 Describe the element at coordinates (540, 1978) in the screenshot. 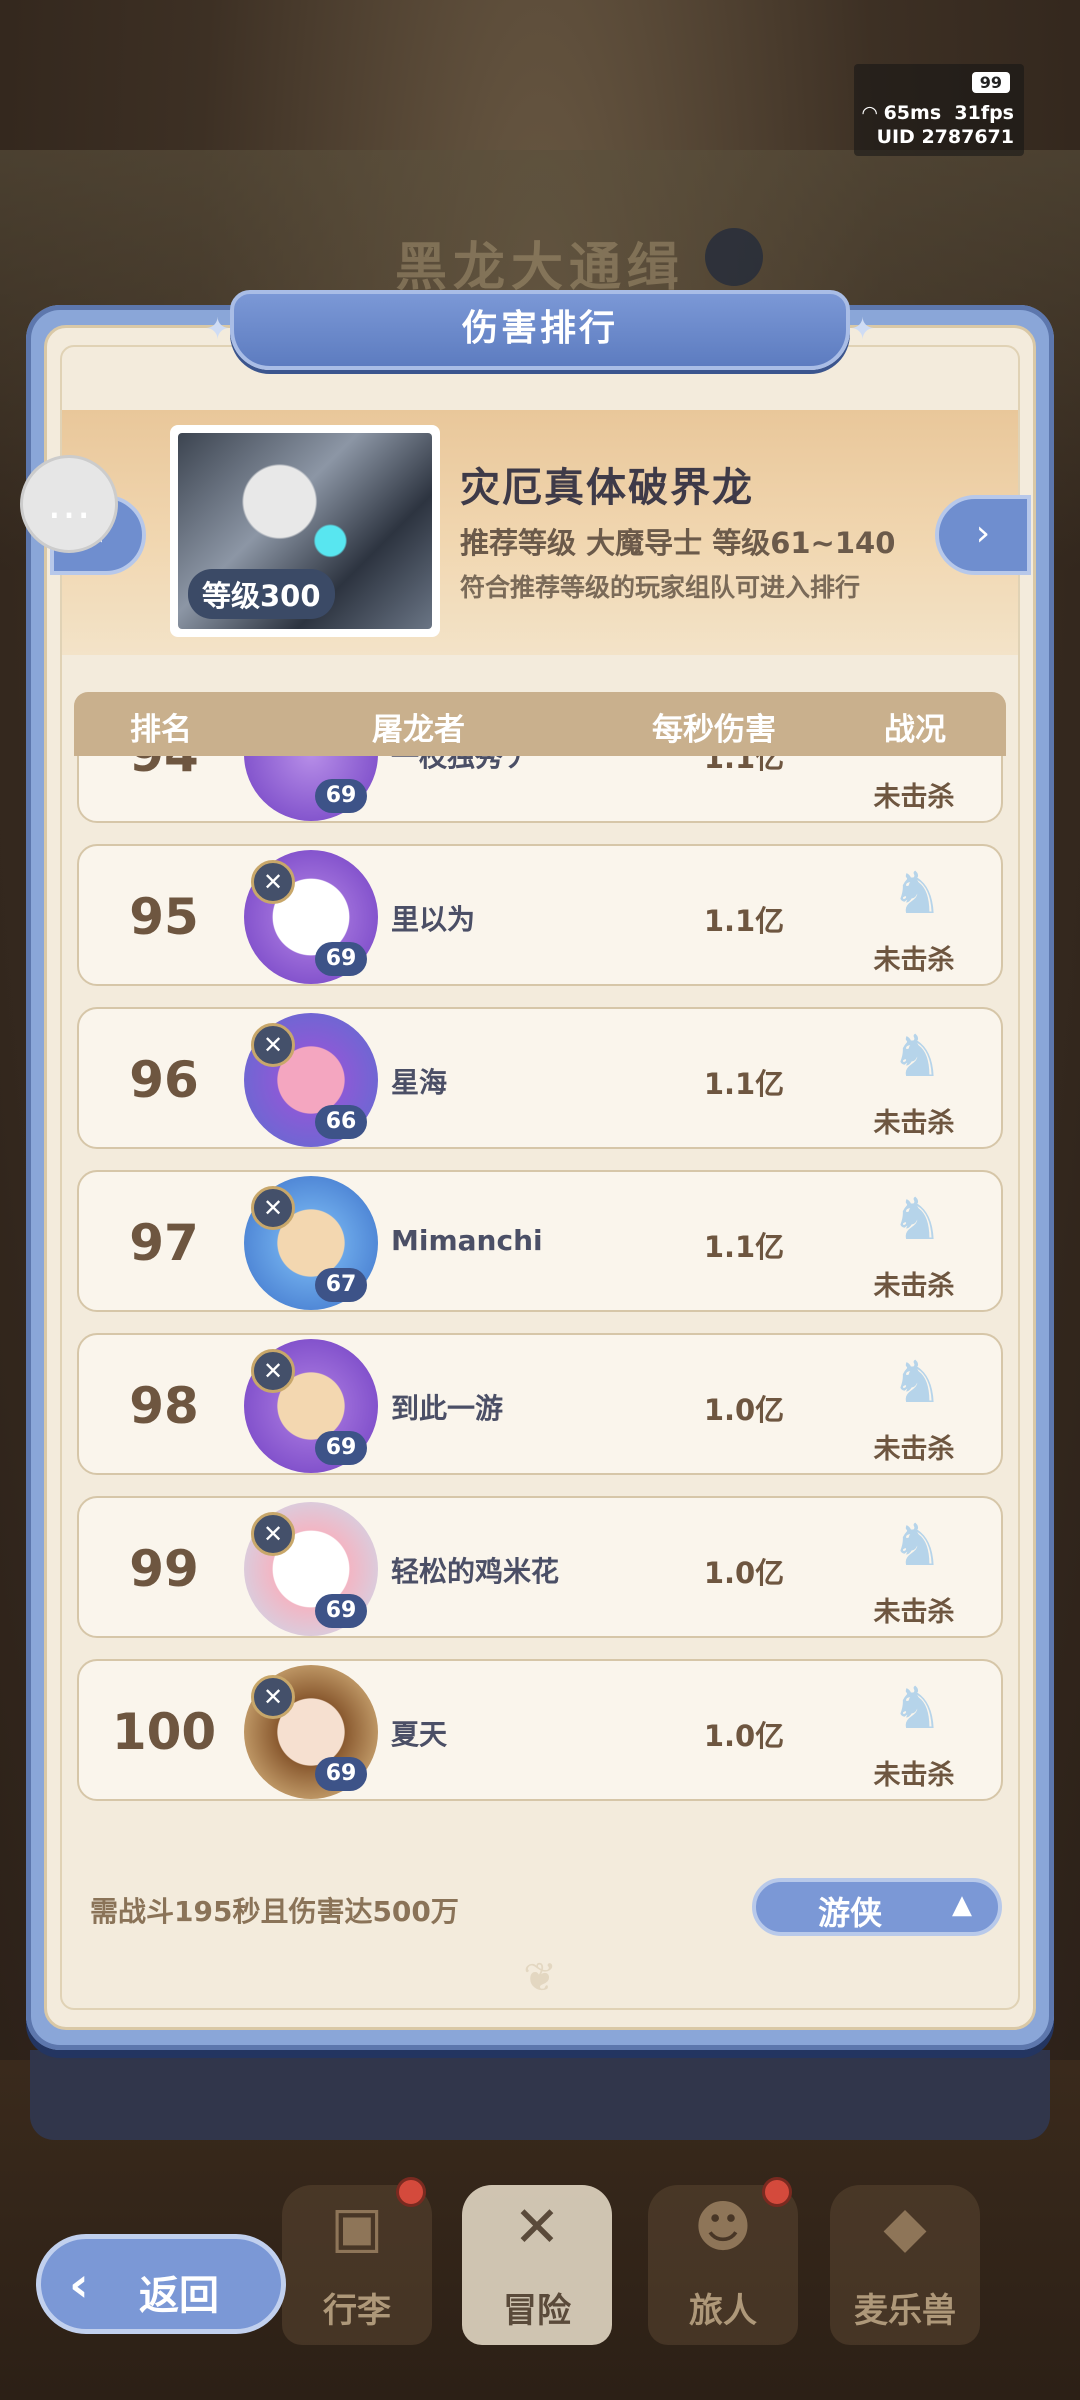

I see `fox-crest-icon: ❦` at that location.